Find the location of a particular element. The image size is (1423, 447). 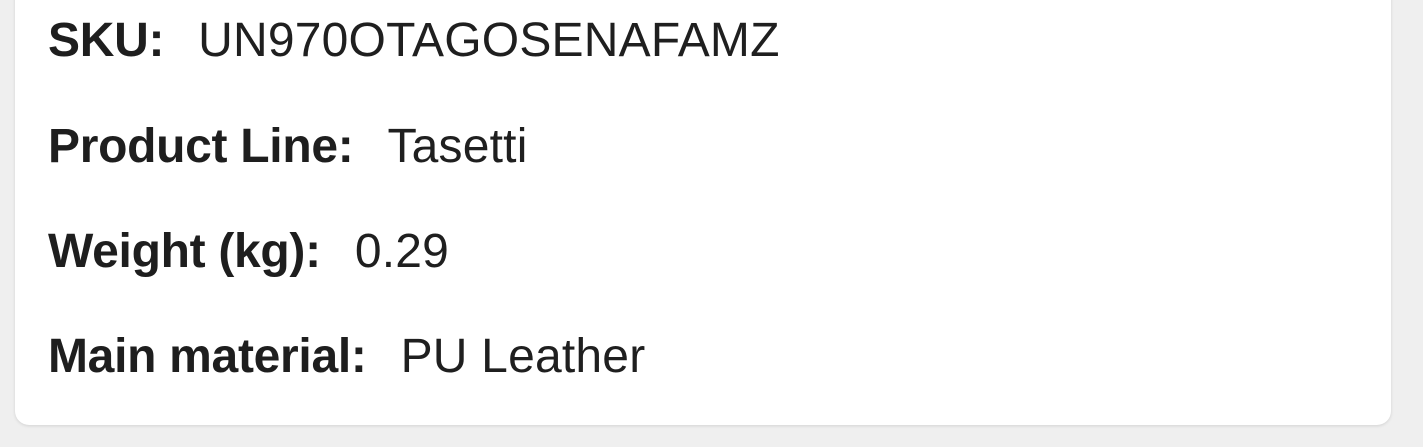

detail-label: Product Line: is located at coordinates (201, 146).